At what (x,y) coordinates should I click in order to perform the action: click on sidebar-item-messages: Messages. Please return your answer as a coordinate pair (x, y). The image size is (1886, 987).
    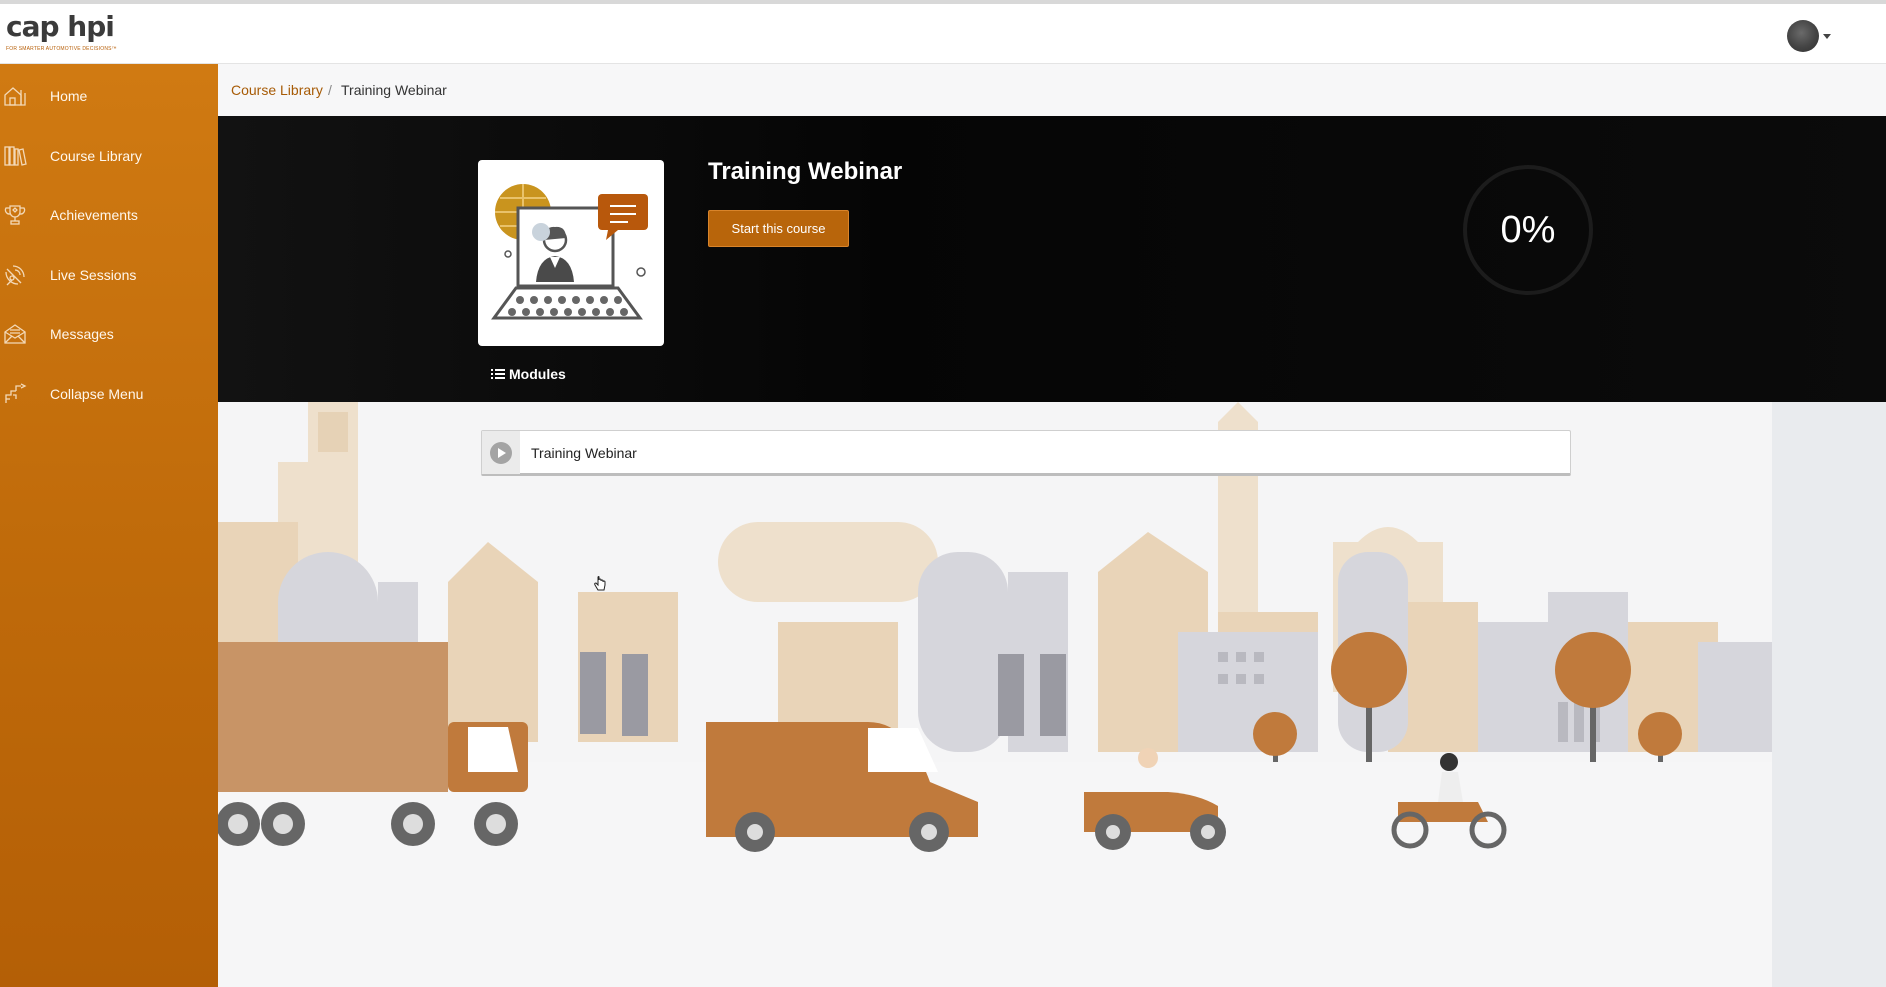
    Looking at the image, I should click on (109, 334).